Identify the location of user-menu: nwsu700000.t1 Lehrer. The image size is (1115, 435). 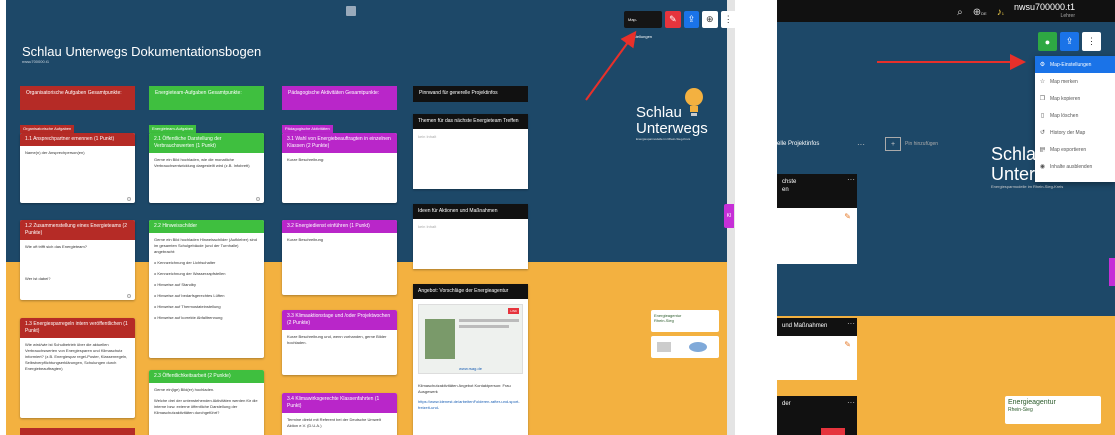
(1044, 12).